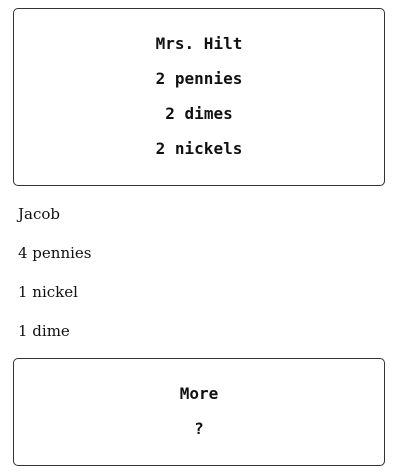  What do you see at coordinates (199, 43) in the screenshot?
I see `card-title: Mrs. Hilt` at bounding box center [199, 43].